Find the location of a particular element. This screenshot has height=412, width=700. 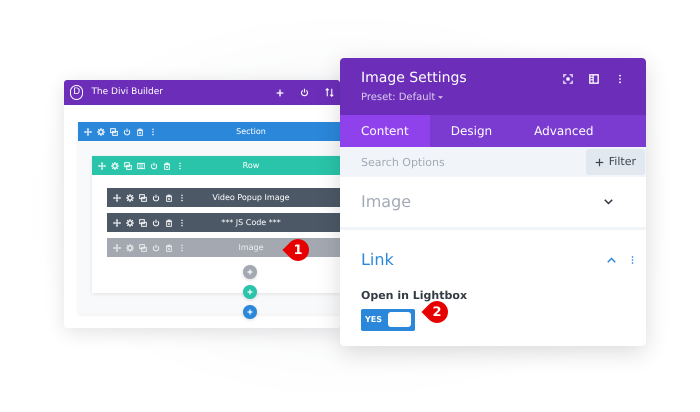

toggle-switch: YES is located at coordinates (388, 319).